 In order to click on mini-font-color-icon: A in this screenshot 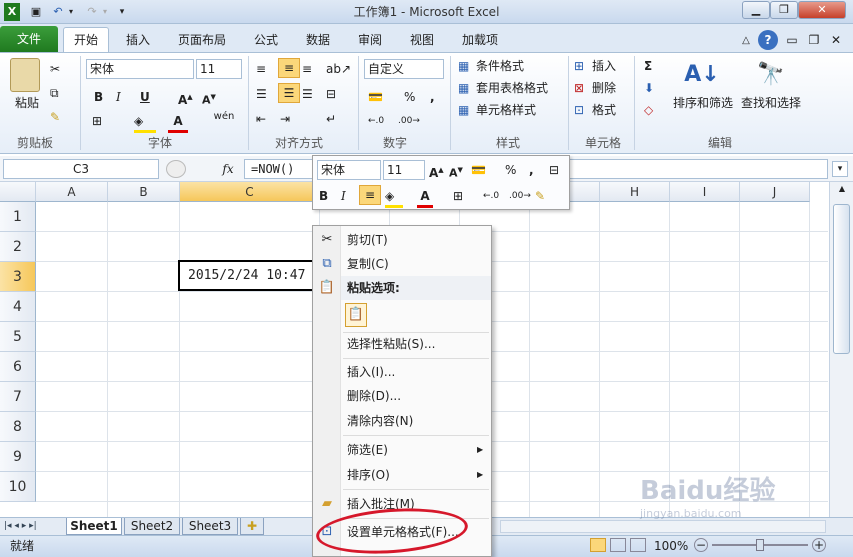, I will do `click(425, 197)`.